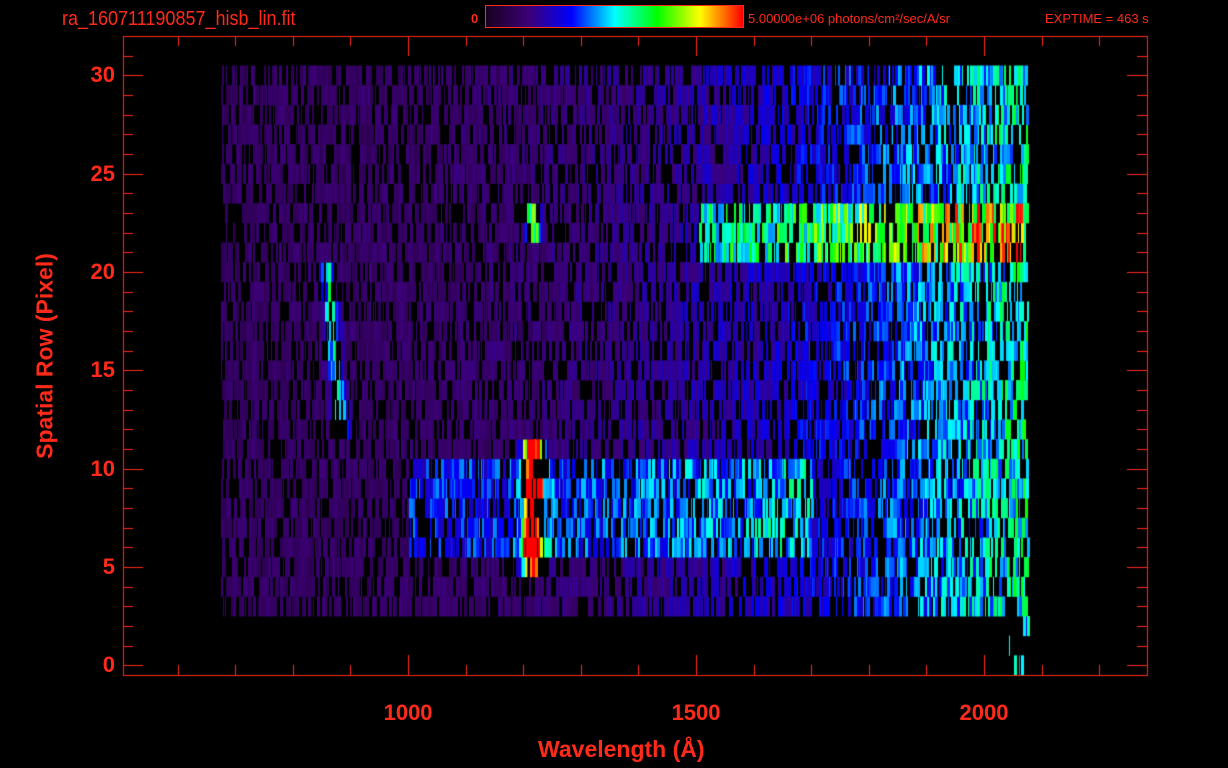  I want to click on exptime-label: EXPTIME = 463 s, so click(1097, 18).